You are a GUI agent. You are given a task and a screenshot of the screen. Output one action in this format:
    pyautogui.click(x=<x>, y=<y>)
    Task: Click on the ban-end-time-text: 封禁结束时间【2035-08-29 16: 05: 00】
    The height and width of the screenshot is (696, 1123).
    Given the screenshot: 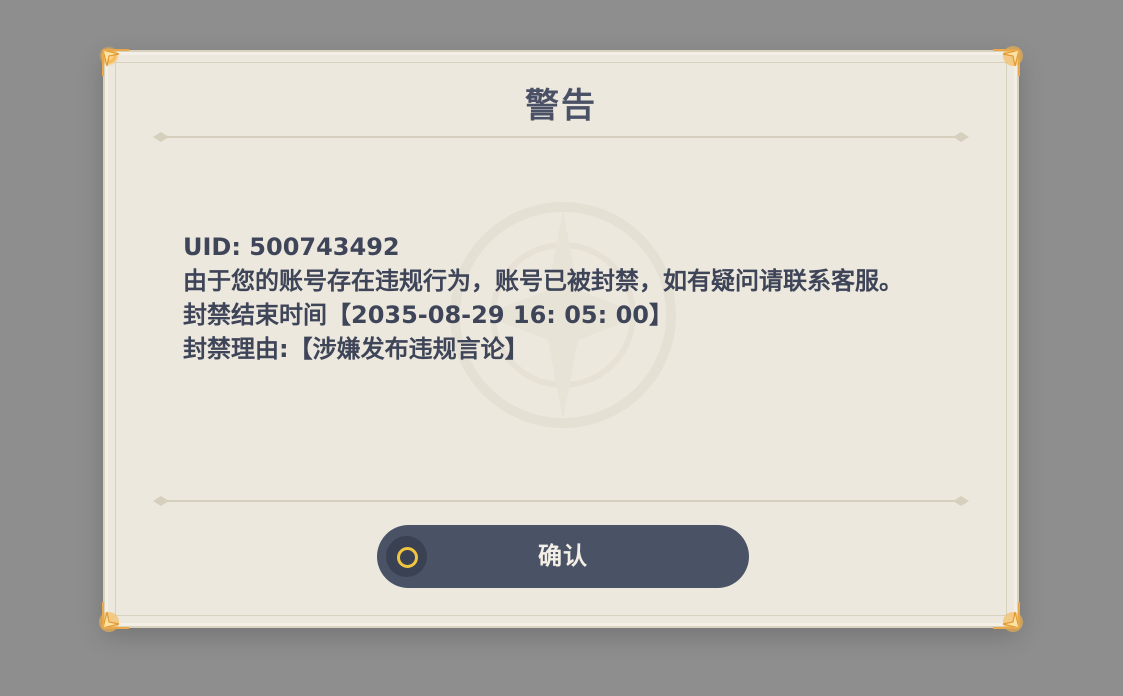 What is the action you would take?
    pyautogui.click(x=428, y=315)
    